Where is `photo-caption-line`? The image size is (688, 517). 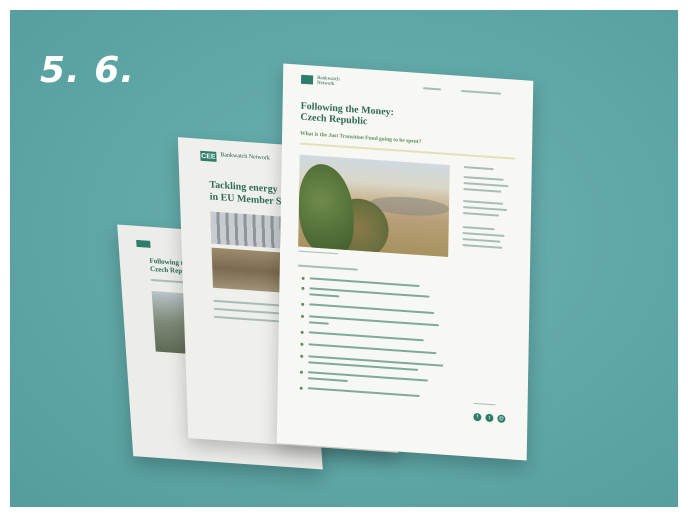
photo-caption-line is located at coordinates (318, 252).